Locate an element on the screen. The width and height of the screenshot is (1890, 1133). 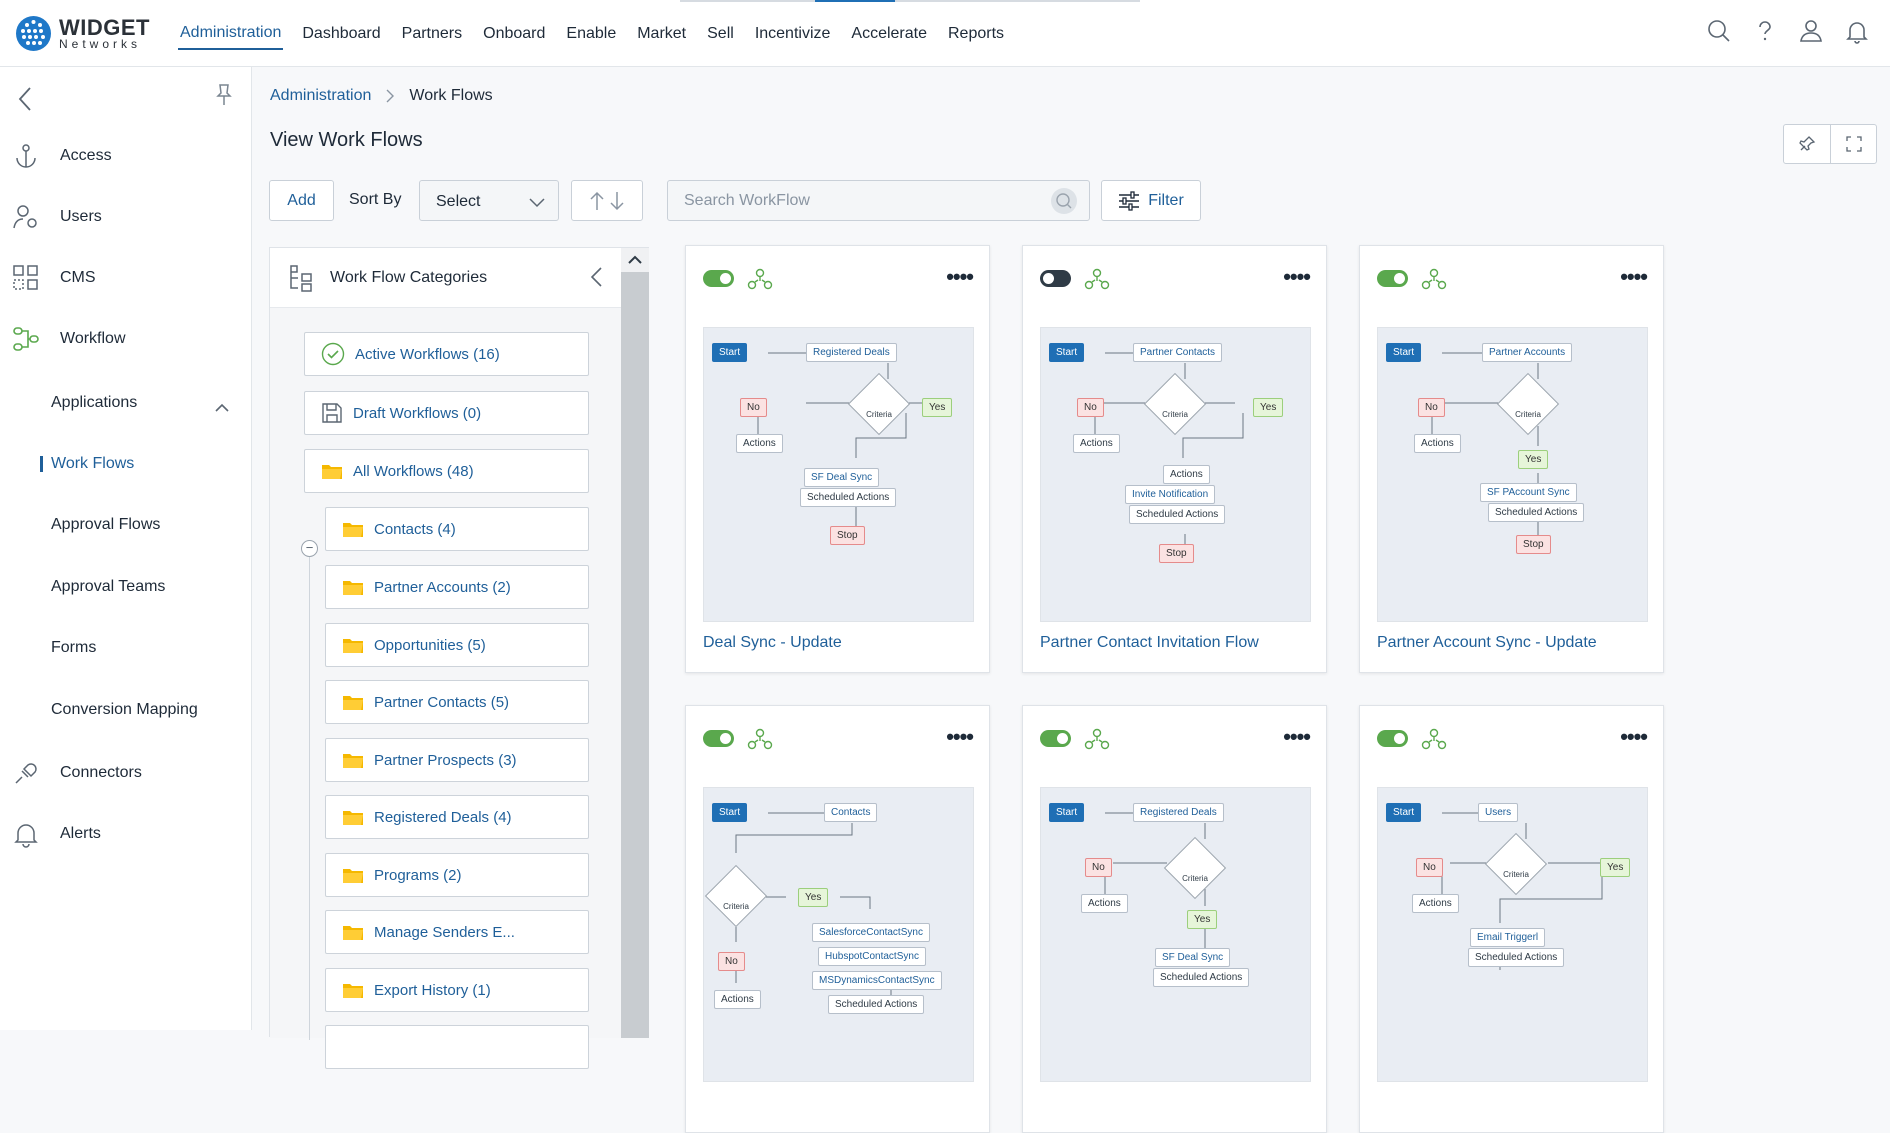
nav-reports: Reports is located at coordinates (976, 34).